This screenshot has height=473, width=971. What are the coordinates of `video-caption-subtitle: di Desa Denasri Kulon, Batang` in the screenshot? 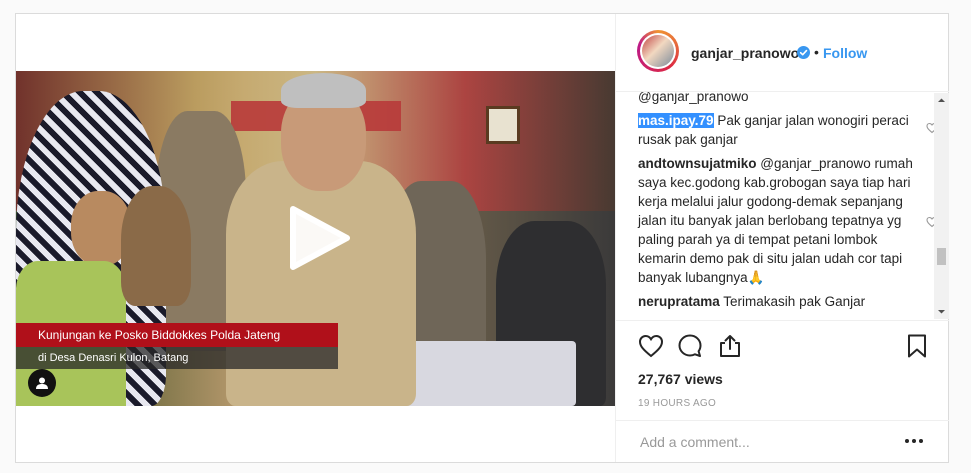 It's located at (177, 358).